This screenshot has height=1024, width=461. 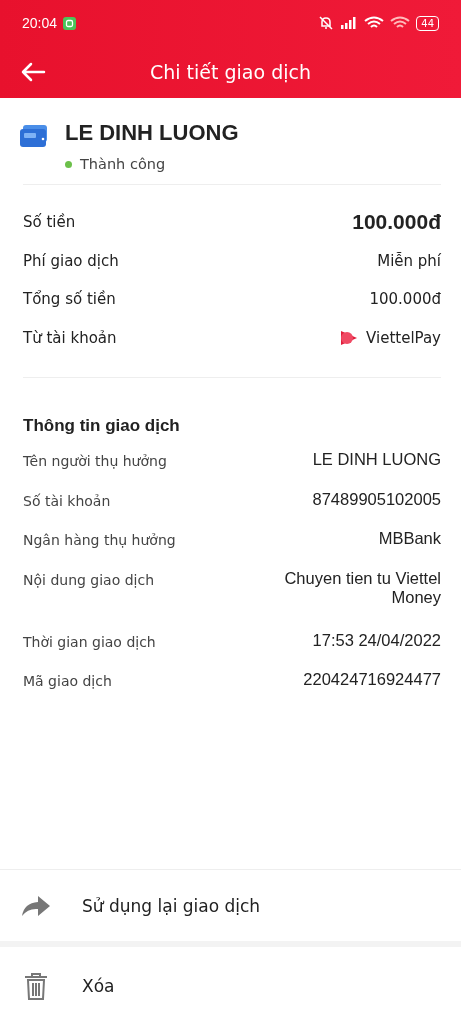 I want to click on mute-icon, so click(x=326, y=23).